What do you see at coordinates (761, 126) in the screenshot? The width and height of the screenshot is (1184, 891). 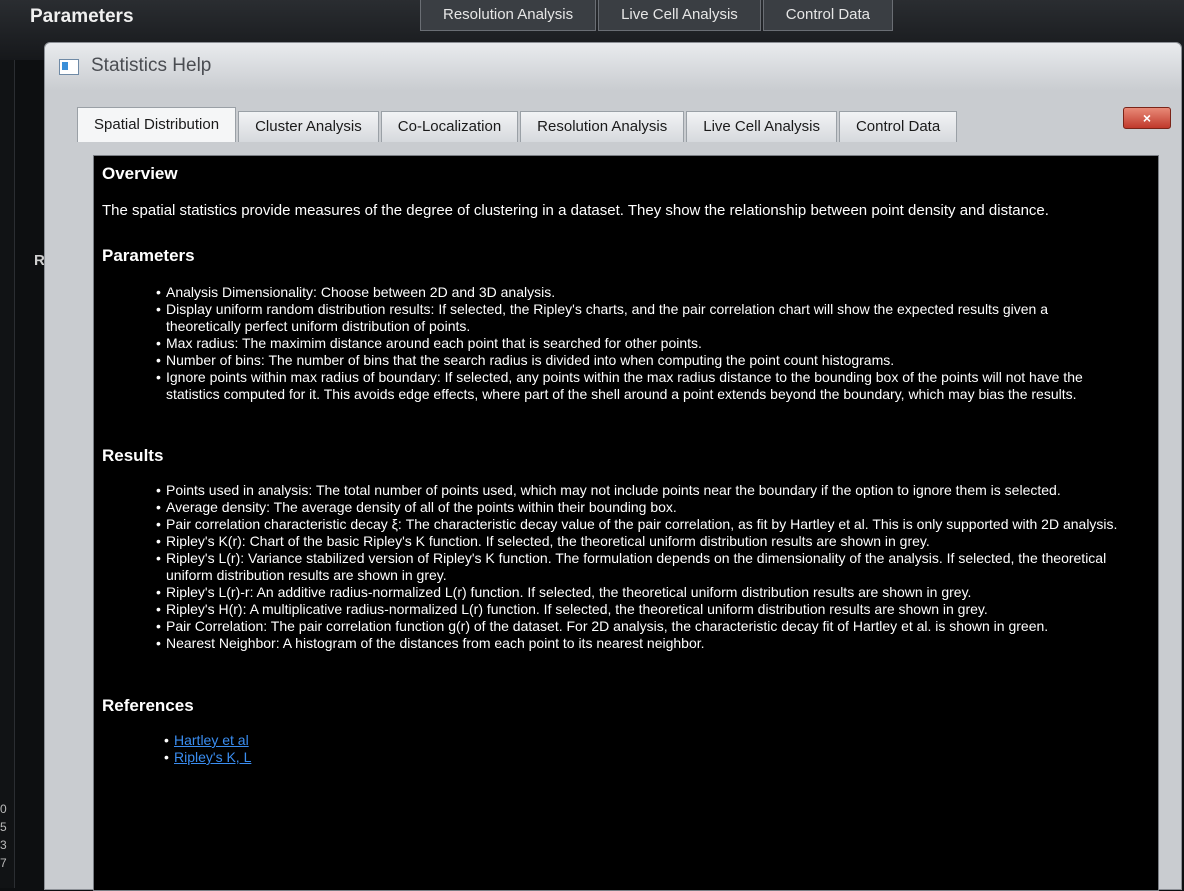 I see `tab-live-cell-analysis: Live Cell Analysis` at bounding box center [761, 126].